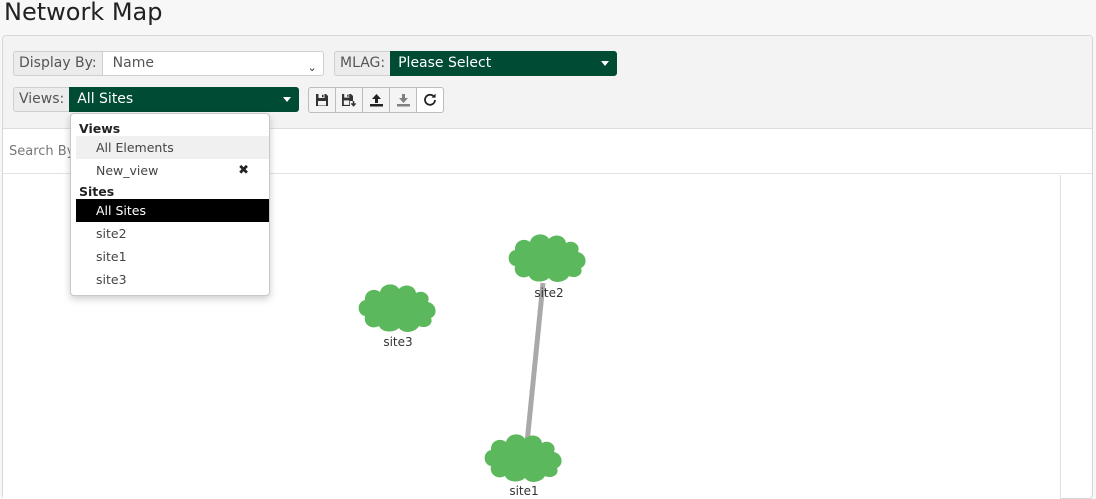 Image resolution: width=1096 pixels, height=499 pixels. I want to click on save-view-button, so click(322, 100).